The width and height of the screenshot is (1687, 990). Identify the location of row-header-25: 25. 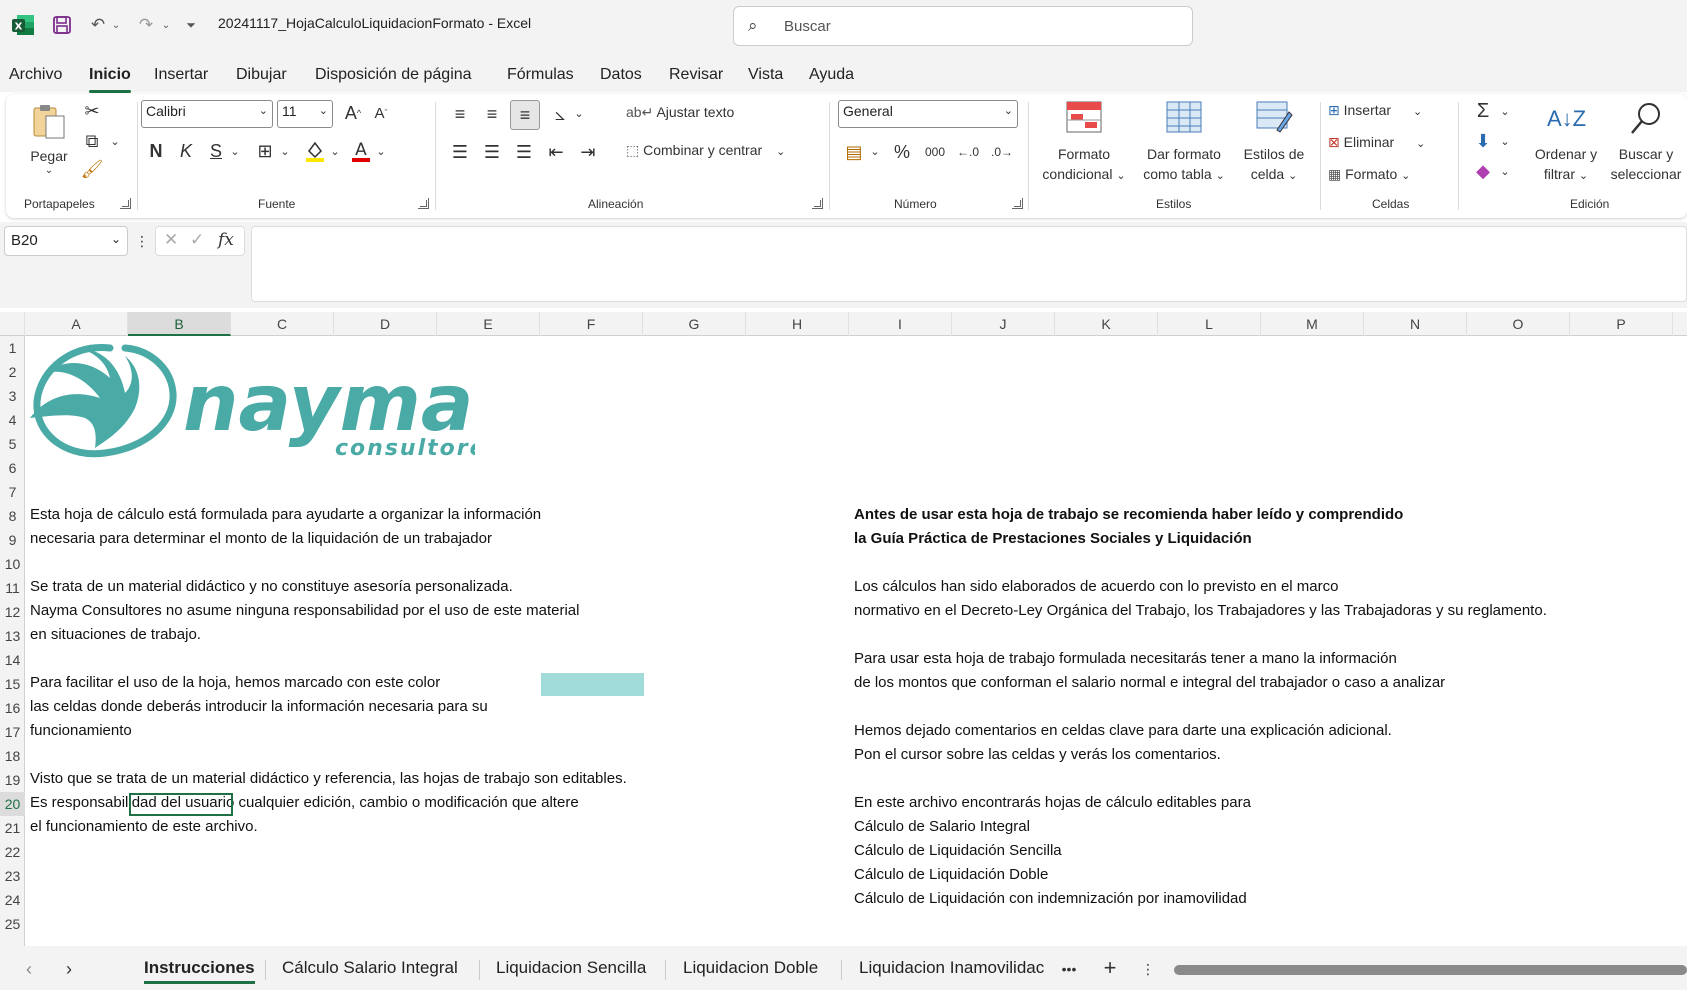
(12, 924).